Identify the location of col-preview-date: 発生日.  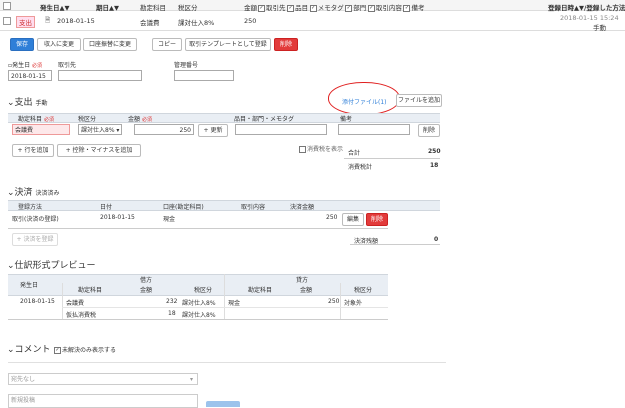
(29, 285).